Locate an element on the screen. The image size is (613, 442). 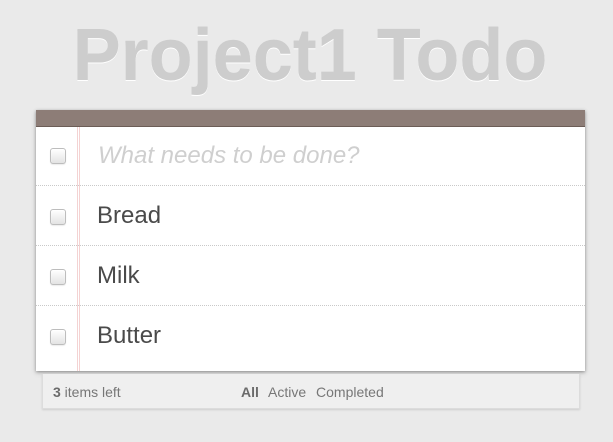
page-title: Project1 Todo is located at coordinates (310, 56).